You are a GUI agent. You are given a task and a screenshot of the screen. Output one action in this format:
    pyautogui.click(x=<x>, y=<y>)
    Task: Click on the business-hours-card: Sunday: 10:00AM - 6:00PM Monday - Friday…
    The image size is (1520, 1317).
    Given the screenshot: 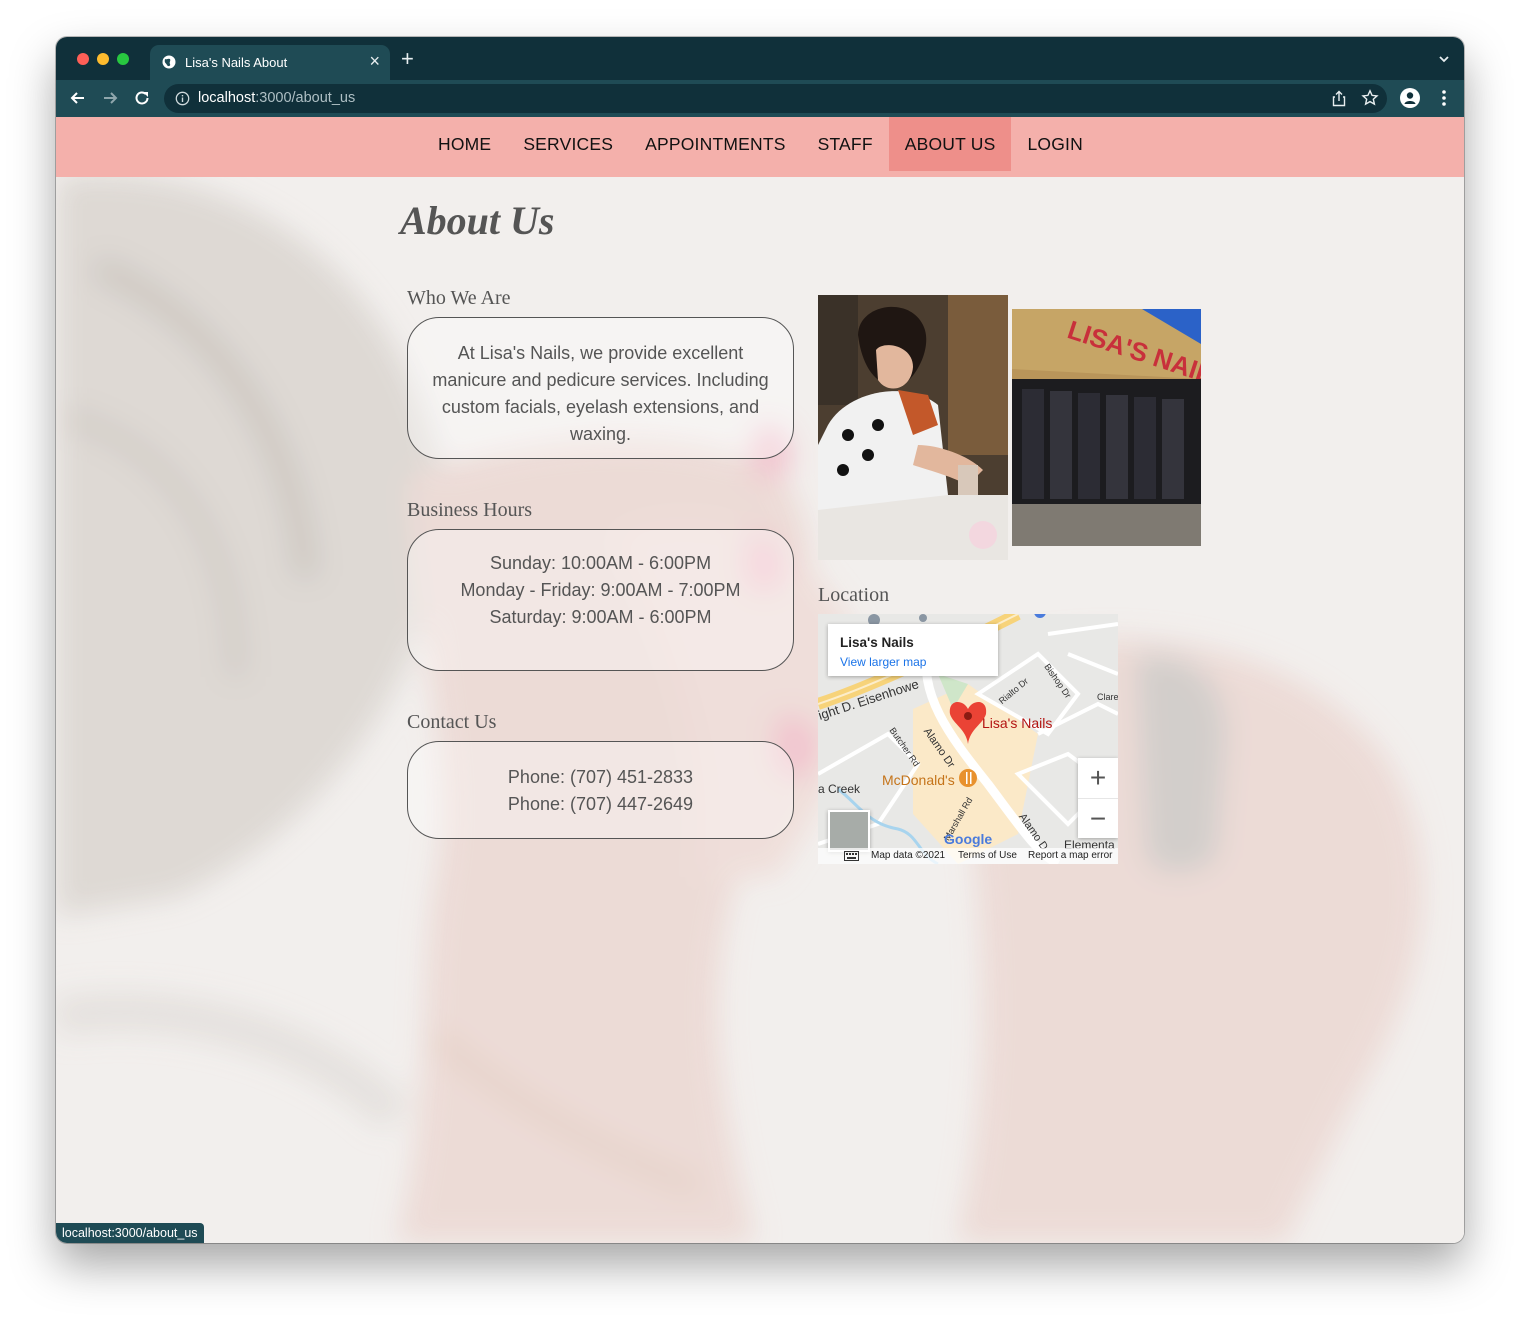 What is the action you would take?
    pyautogui.click(x=600, y=600)
    